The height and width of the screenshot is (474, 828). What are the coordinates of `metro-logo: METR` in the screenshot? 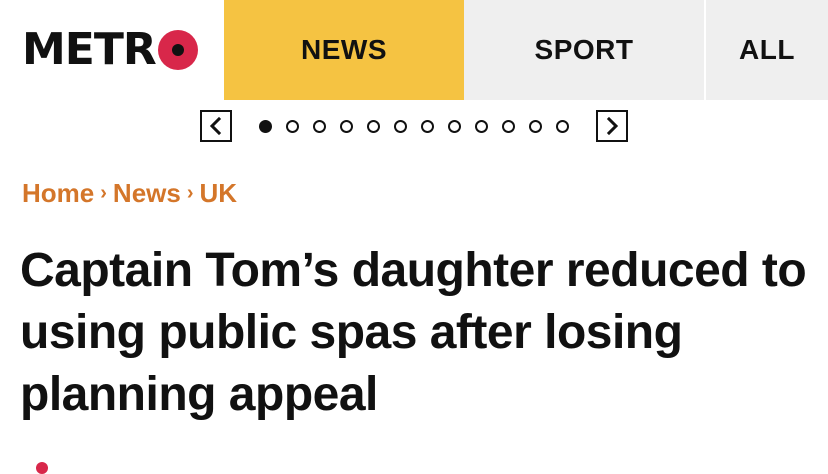 It's located at (112, 50).